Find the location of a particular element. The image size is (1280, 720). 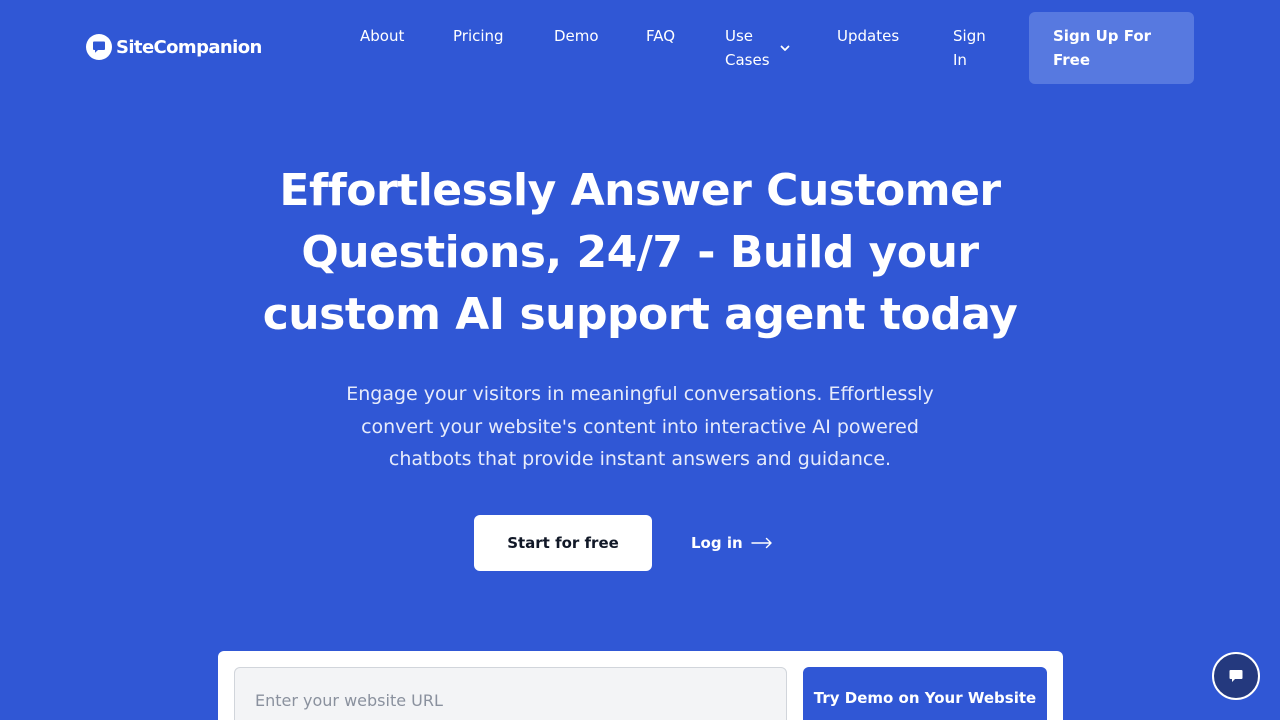

nav-sign-in: Sign In is located at coordinates (973, 48).